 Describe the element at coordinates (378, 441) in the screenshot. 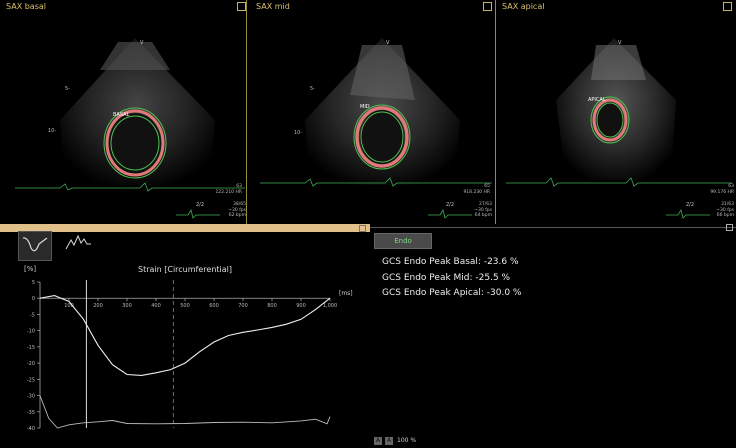

I see `font-decrease-button: A` at that location.